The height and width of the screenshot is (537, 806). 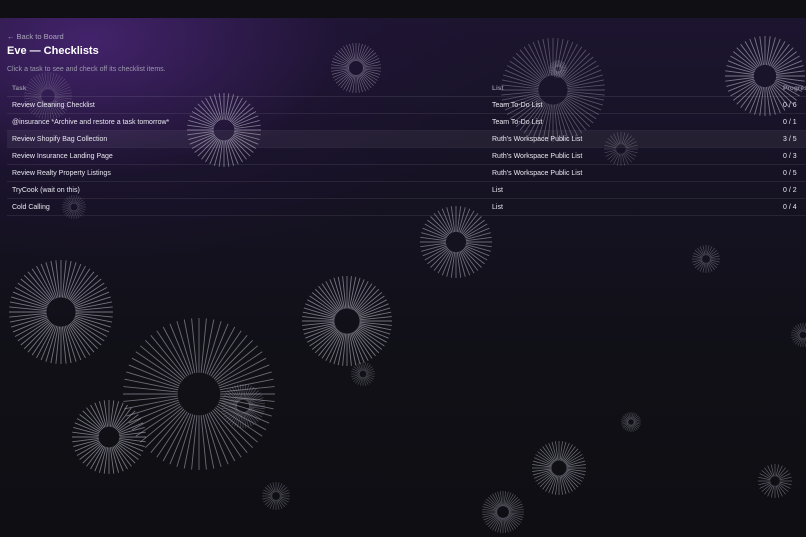 I want to click on checklist-progress: 0 / 4, so click(x=792, y=207).